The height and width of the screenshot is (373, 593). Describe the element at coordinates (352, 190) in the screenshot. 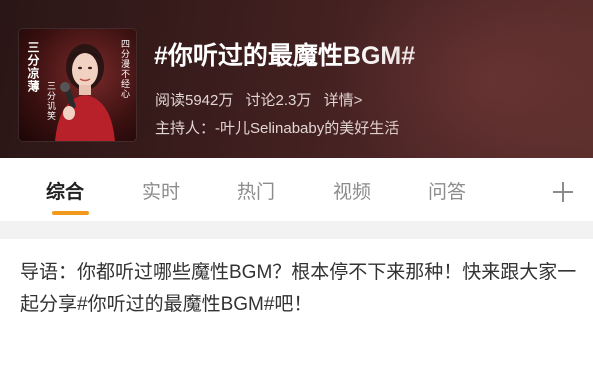

I see `tab-video: 视频` at that location.